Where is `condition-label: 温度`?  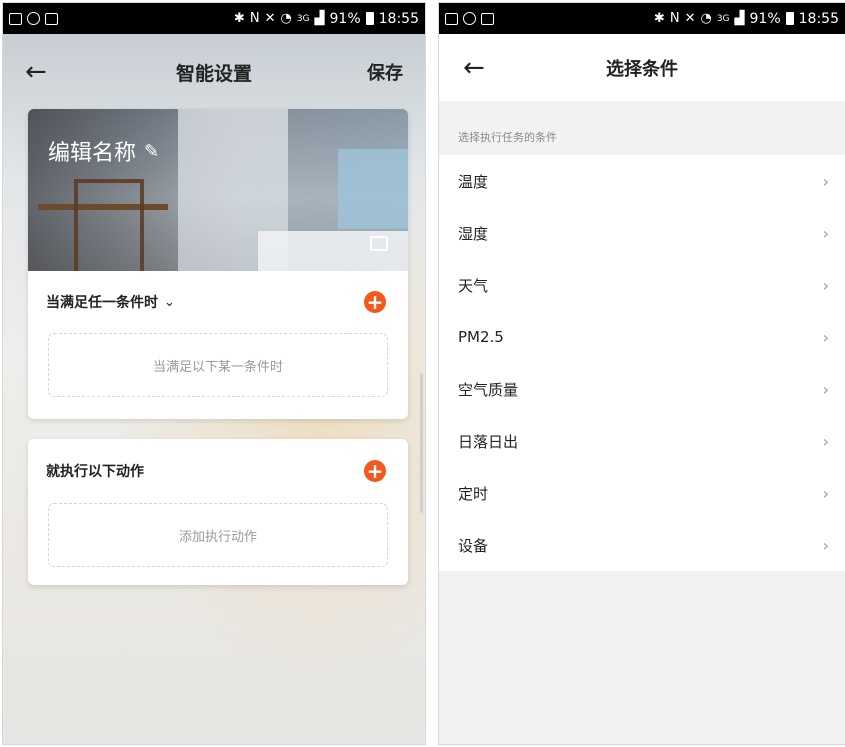
condition-label: 温度 is located at coordinates (473, 181).